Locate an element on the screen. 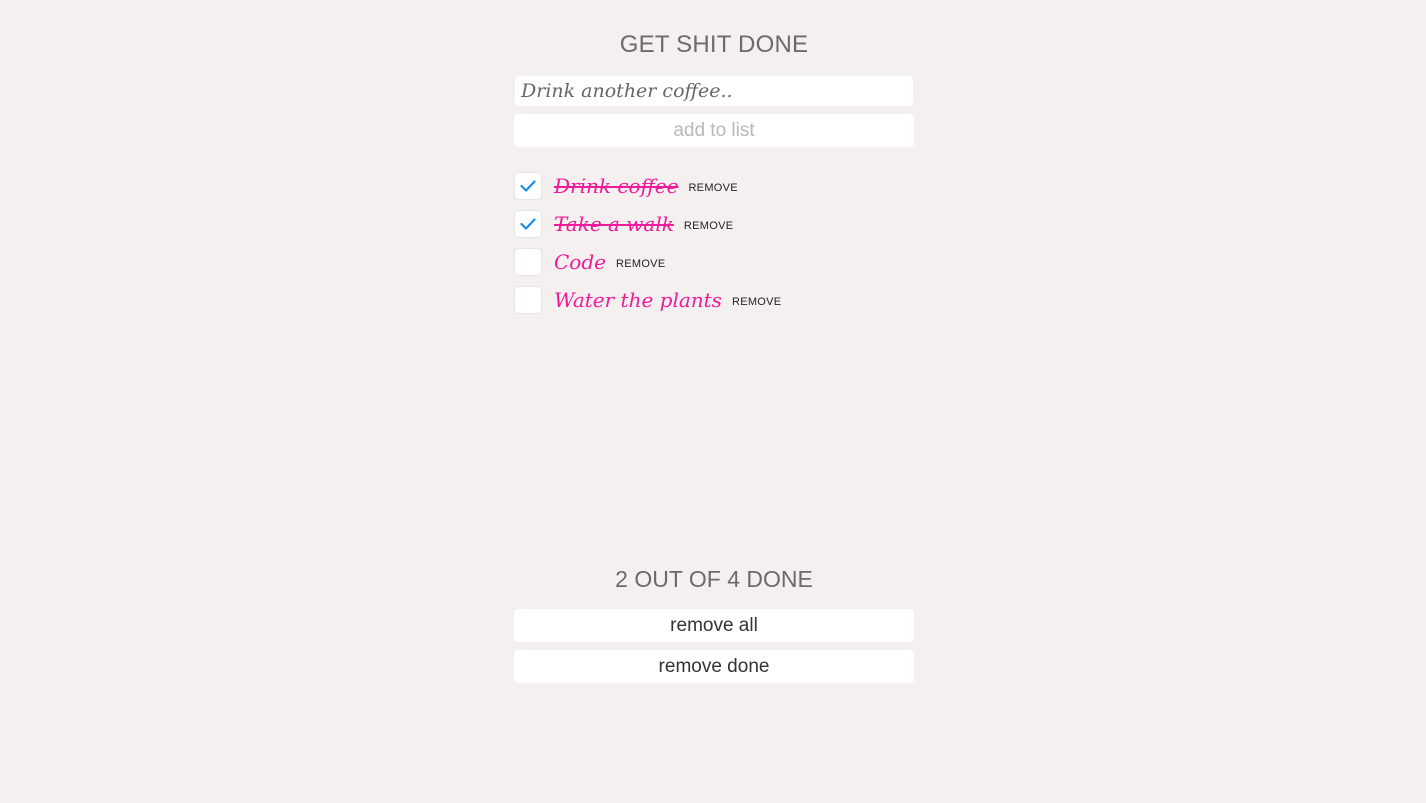 The image size is (1426, 803). todo-text: Drink coffee is located at coordinates (616, 186).